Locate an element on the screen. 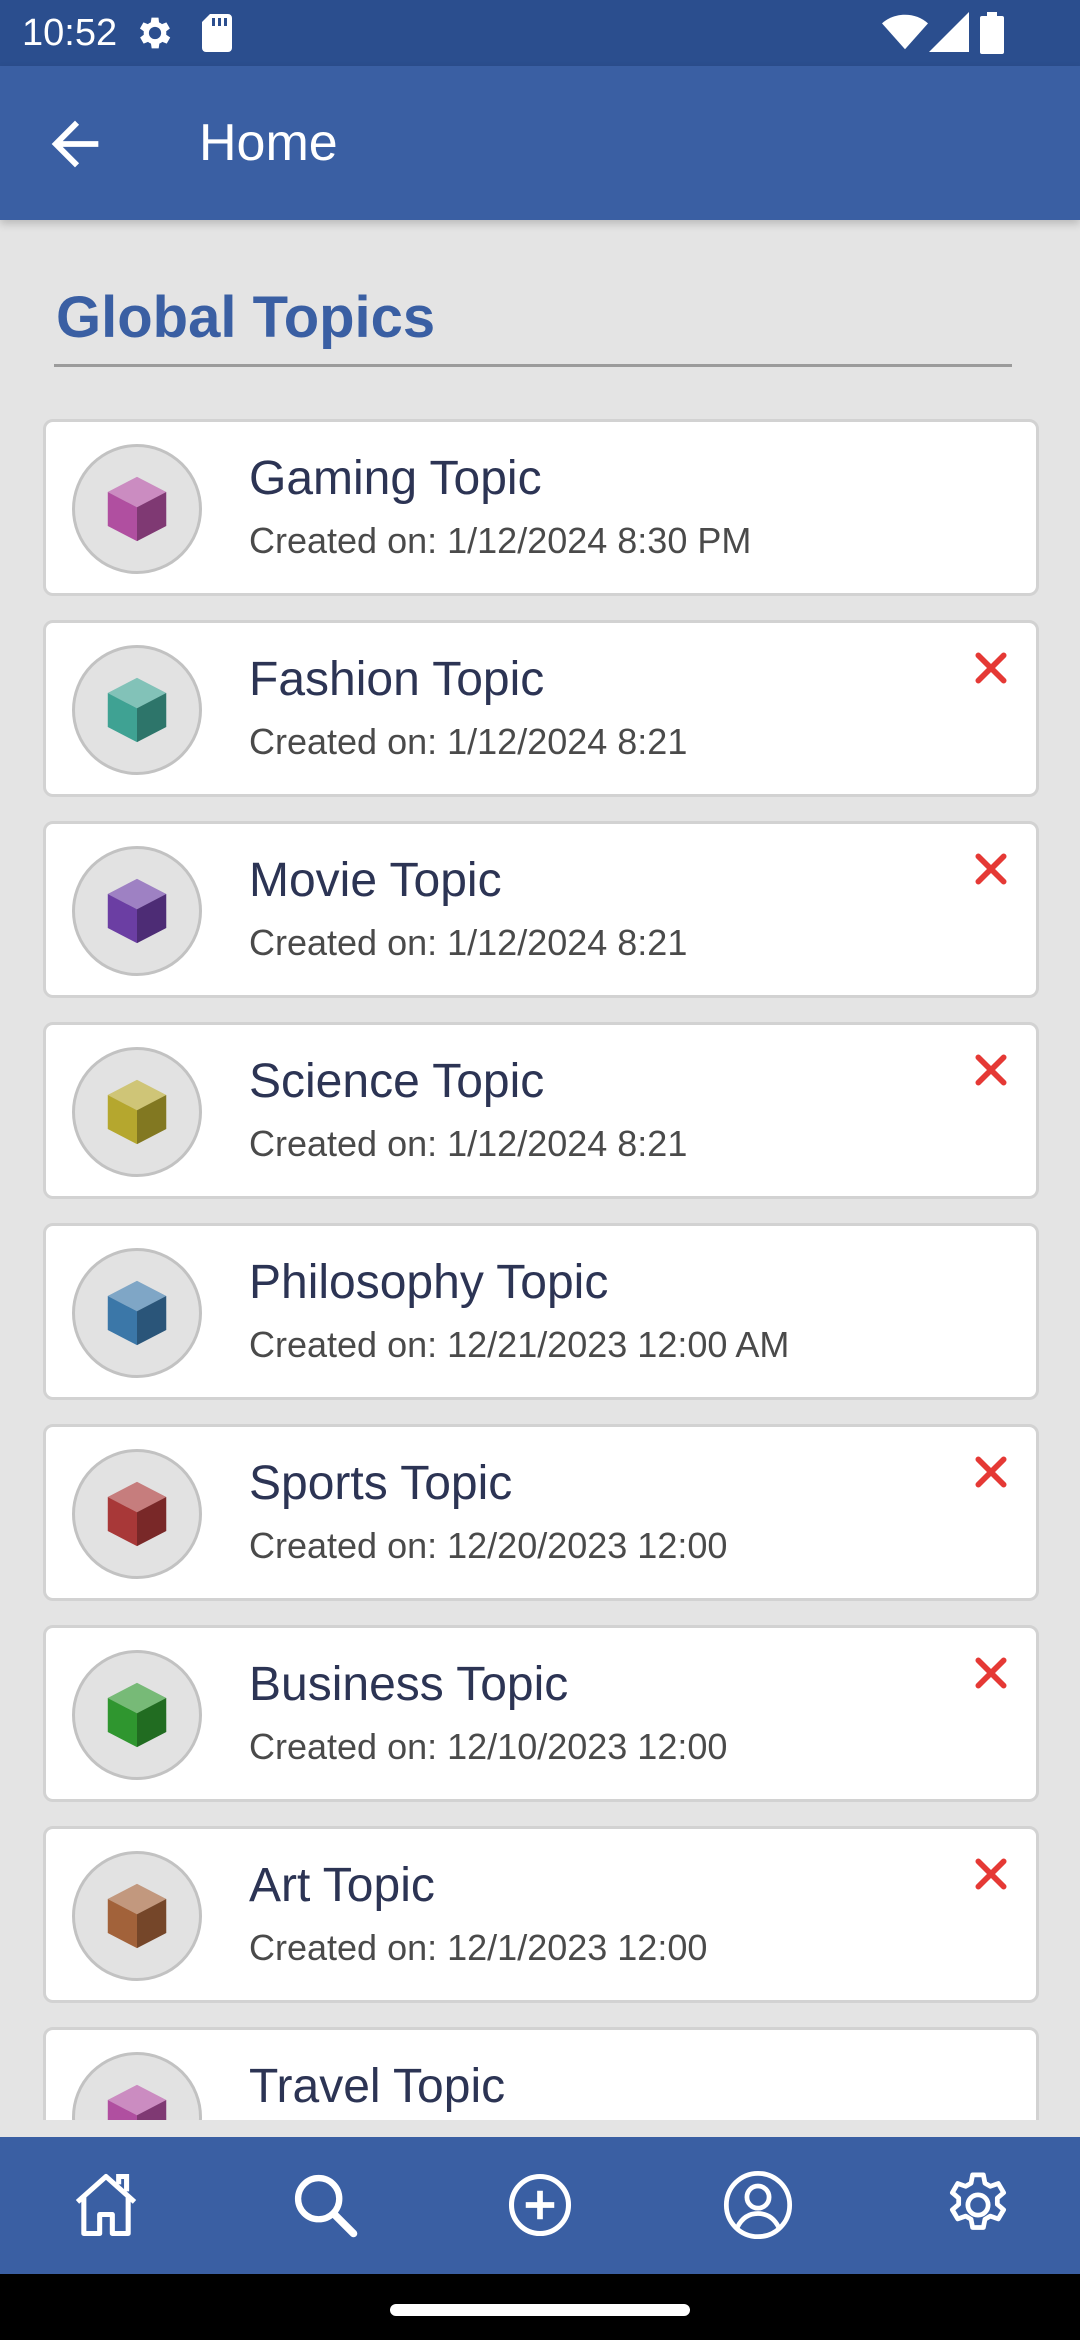  section-title: Global Topics is located at coordinates (246, 317).